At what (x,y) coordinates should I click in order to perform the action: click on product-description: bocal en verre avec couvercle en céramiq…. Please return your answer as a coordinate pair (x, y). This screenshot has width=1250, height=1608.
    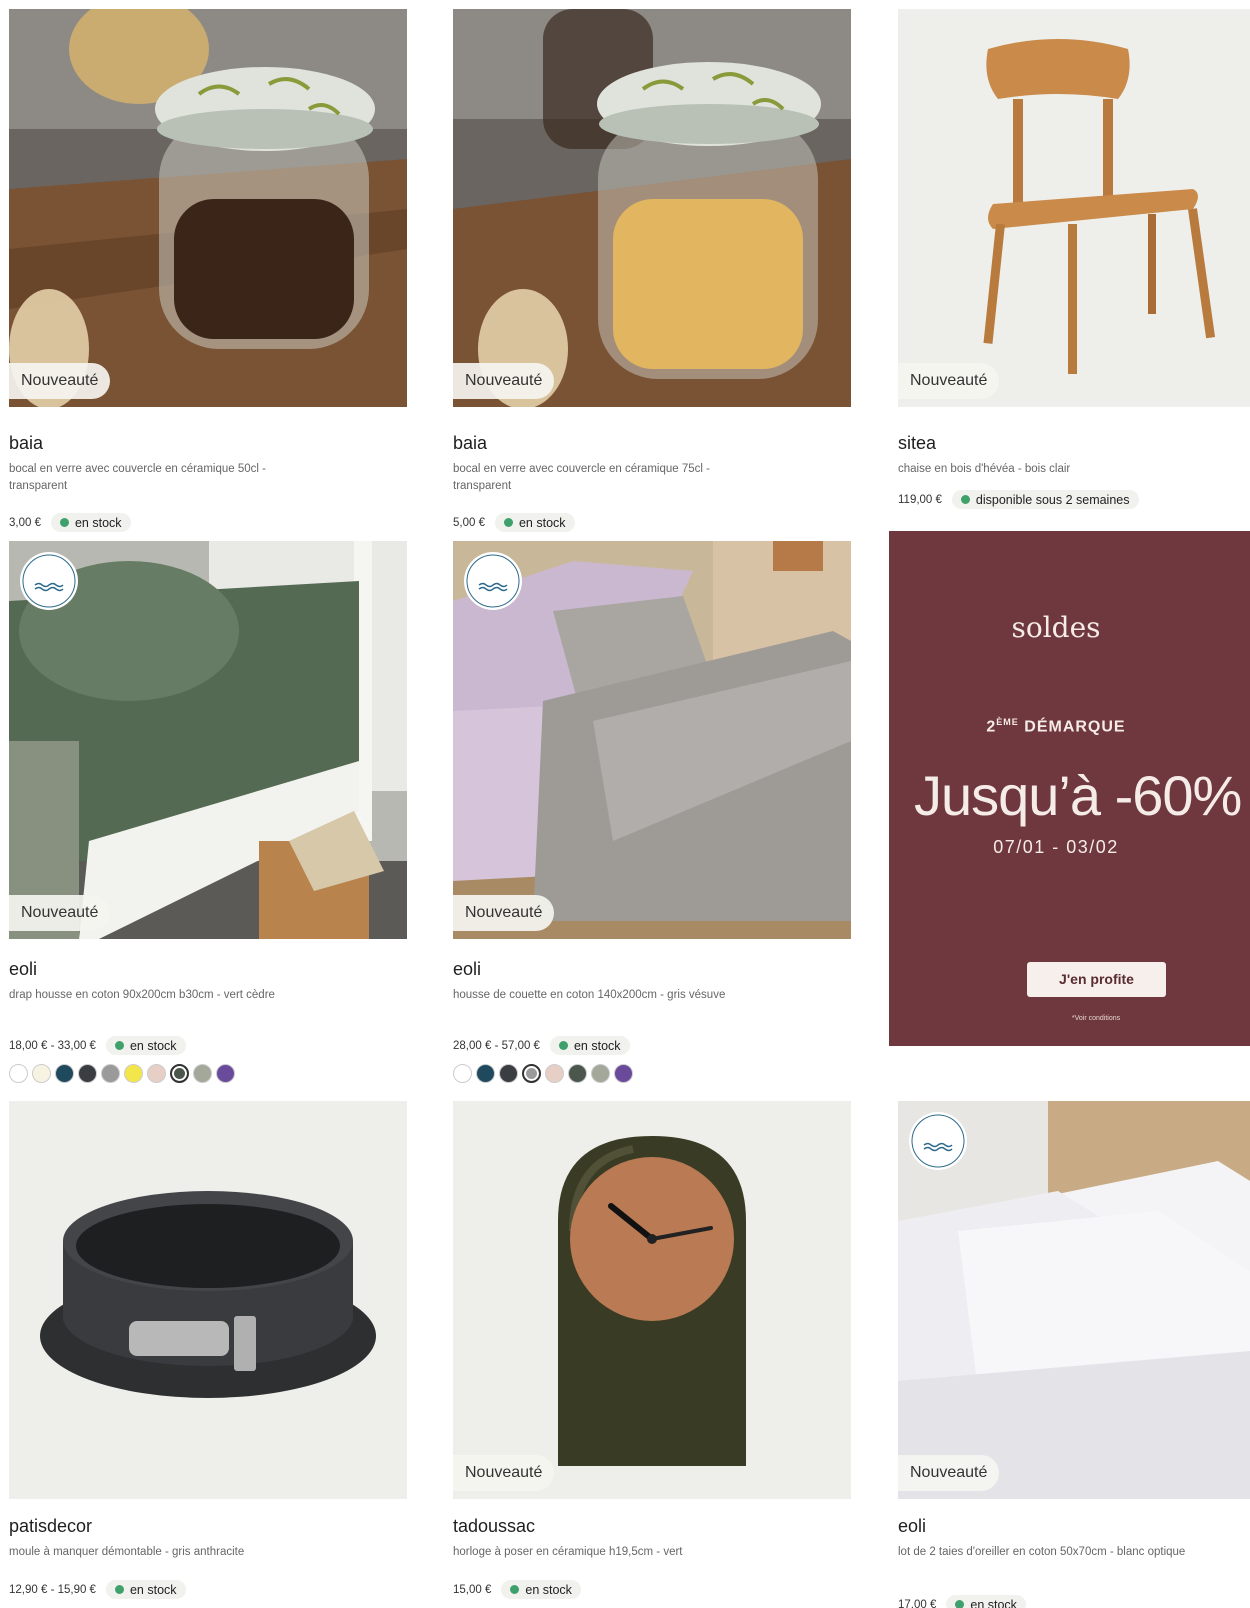
    Looking at the image, I should click on (137, 477).